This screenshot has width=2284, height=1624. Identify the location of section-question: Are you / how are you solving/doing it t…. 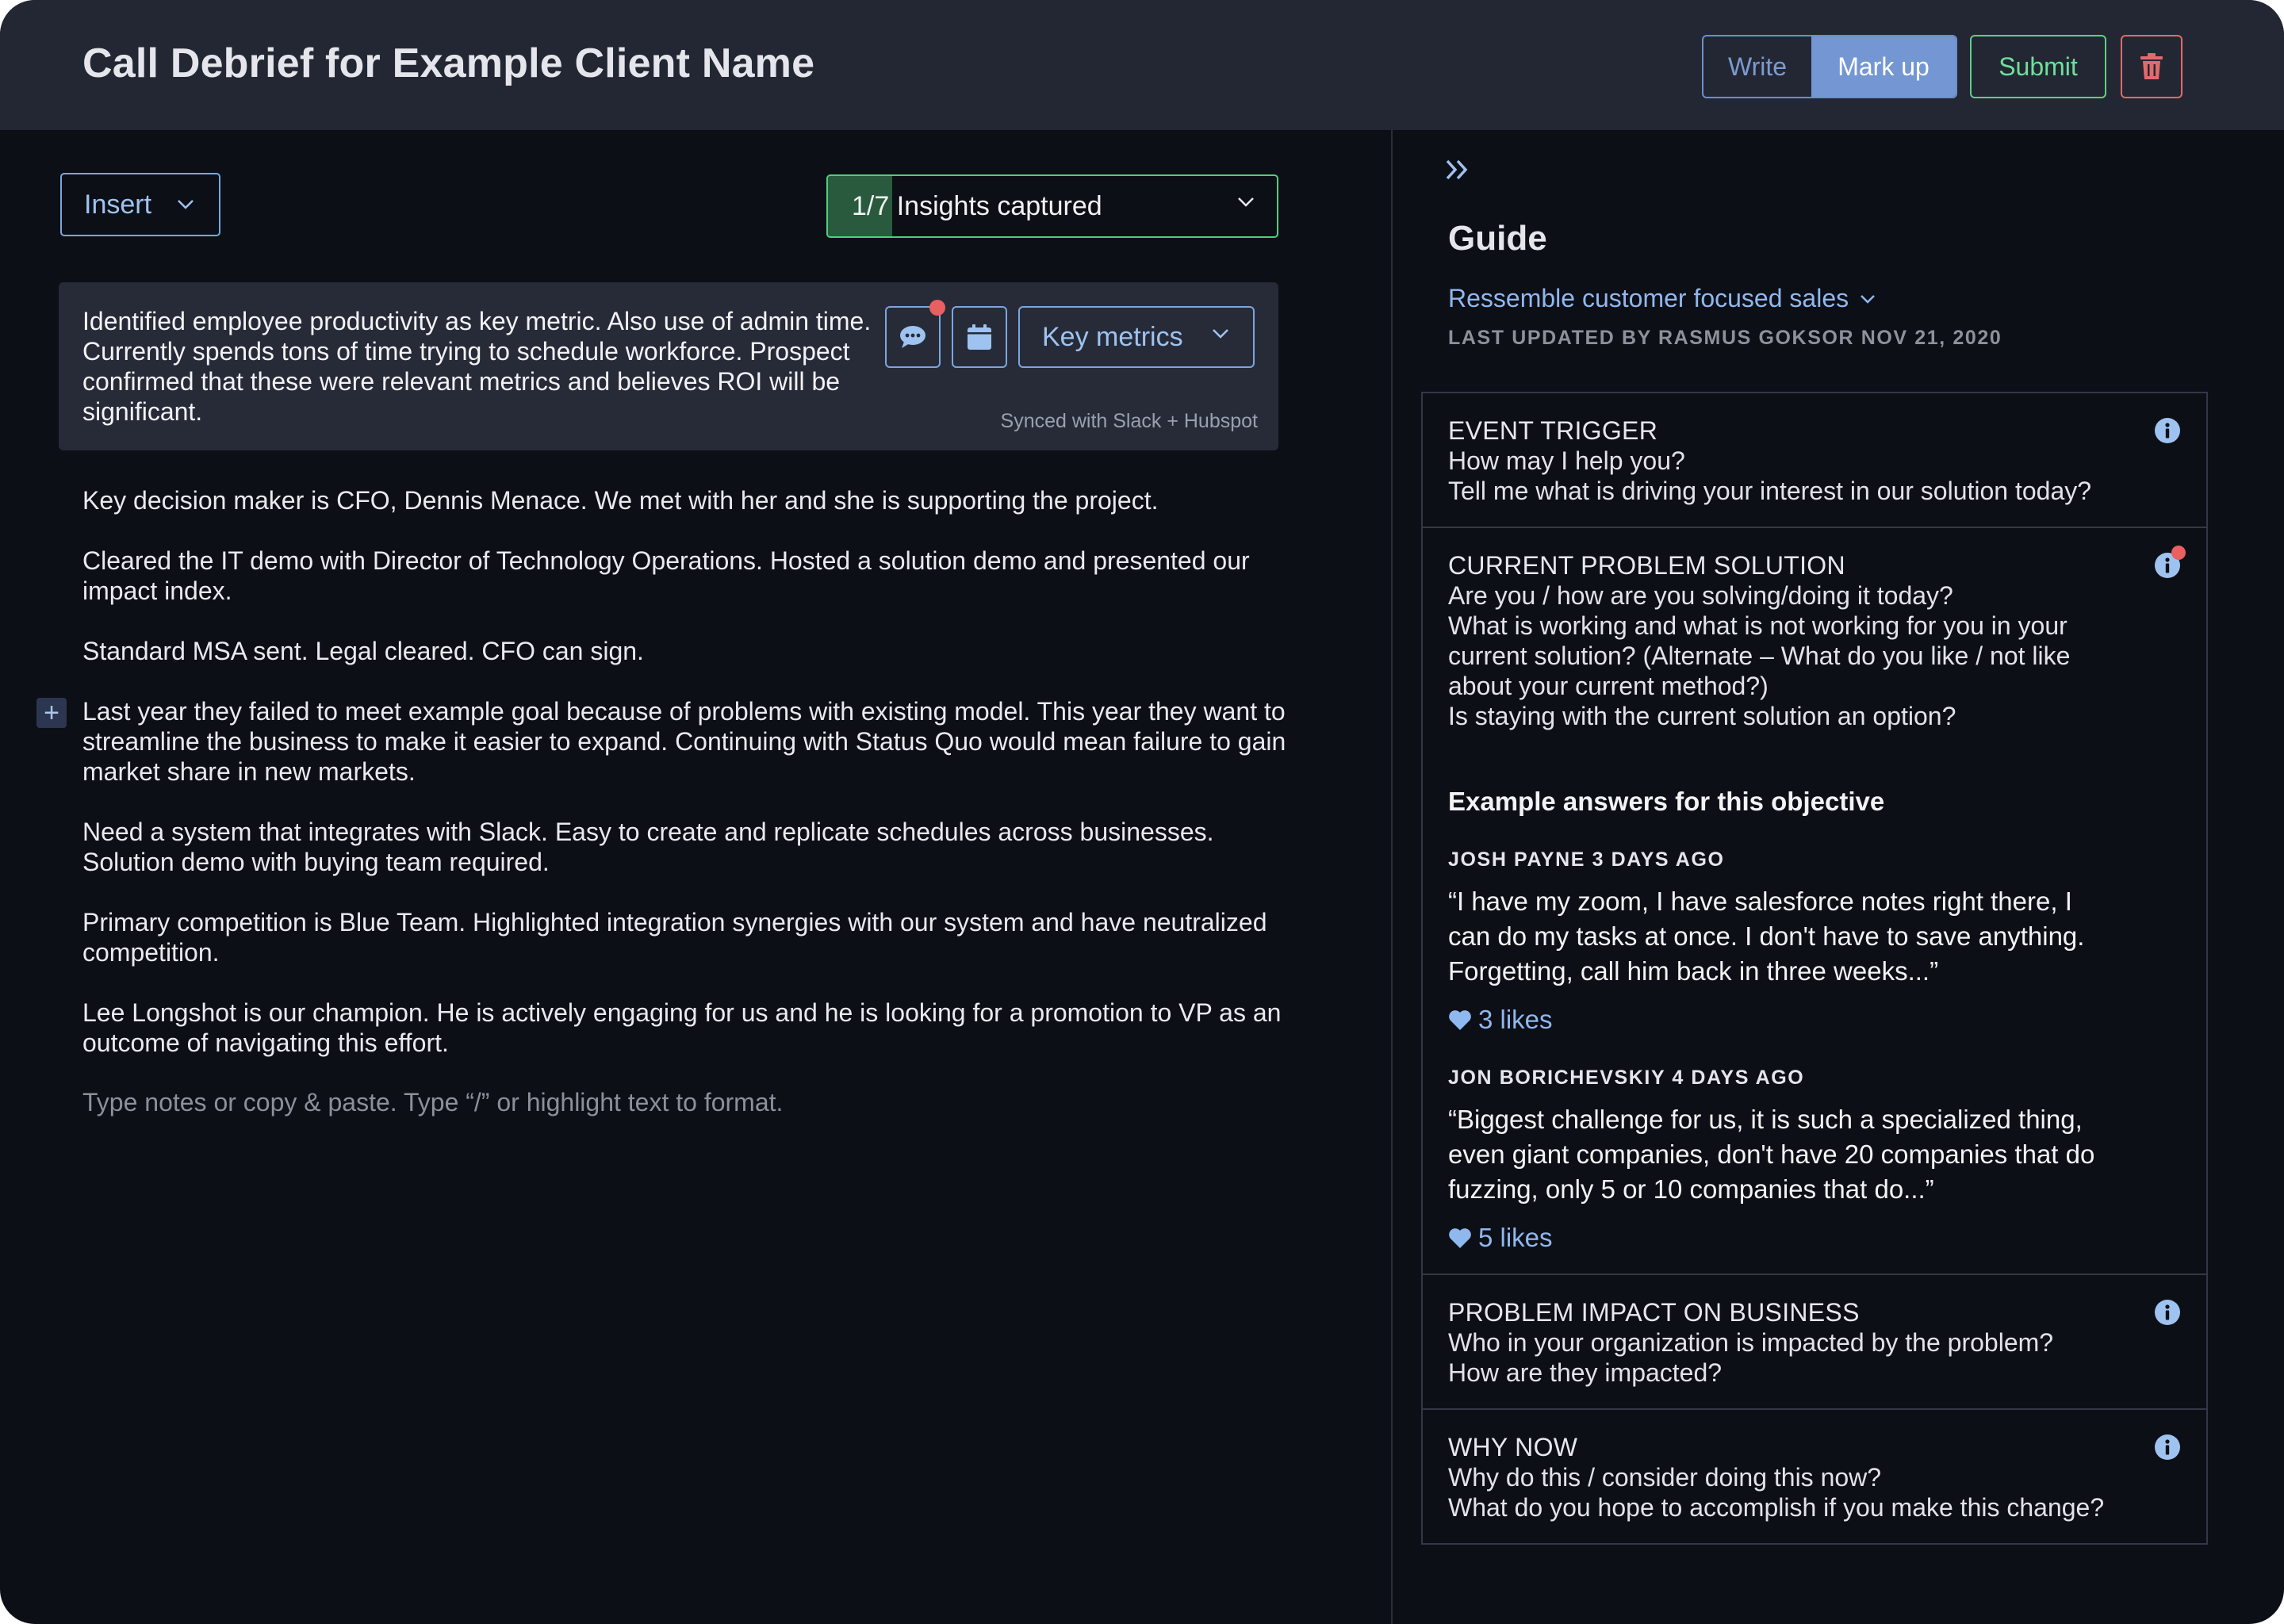
(1700, 595).